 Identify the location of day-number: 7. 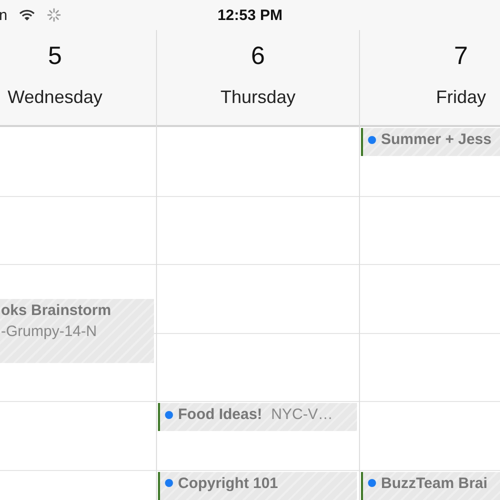
(461, 56).